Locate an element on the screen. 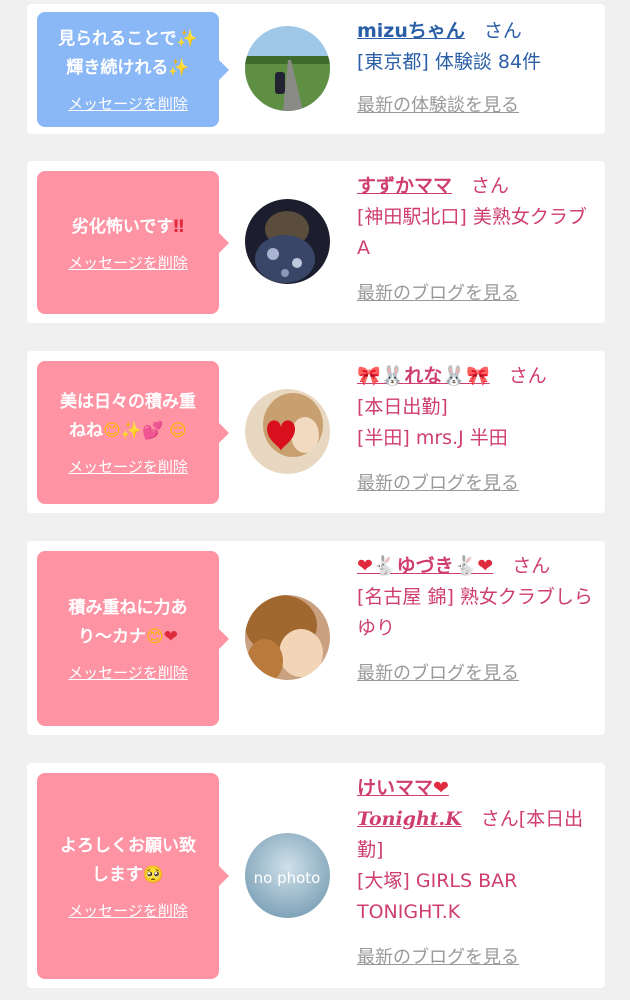 This screenshot has width=630, height=1000. message-bubble: 積み重ねに力あ り〜カナ😊❤ メッセージを削除 is located at coordinates (133, 638).